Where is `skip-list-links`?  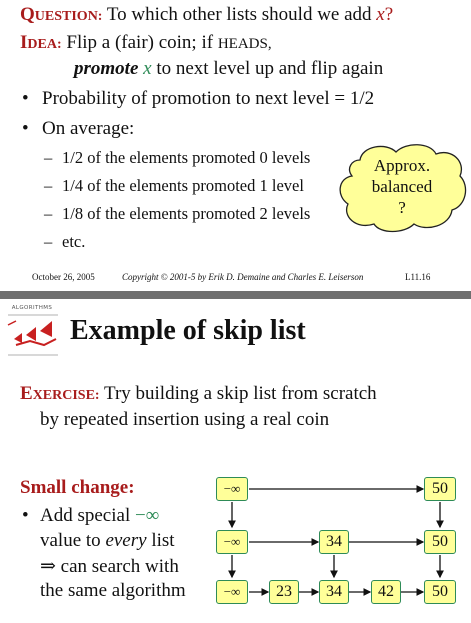 skip-list-links is located at coordinates (336, 540).